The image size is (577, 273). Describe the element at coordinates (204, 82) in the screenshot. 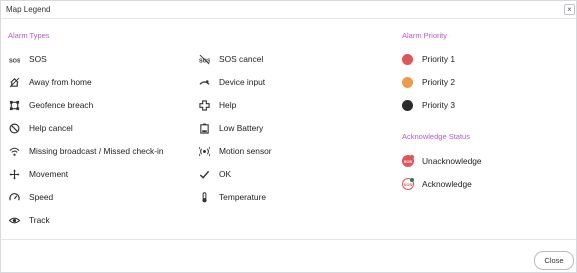

I see `device-input-icon` at that location.